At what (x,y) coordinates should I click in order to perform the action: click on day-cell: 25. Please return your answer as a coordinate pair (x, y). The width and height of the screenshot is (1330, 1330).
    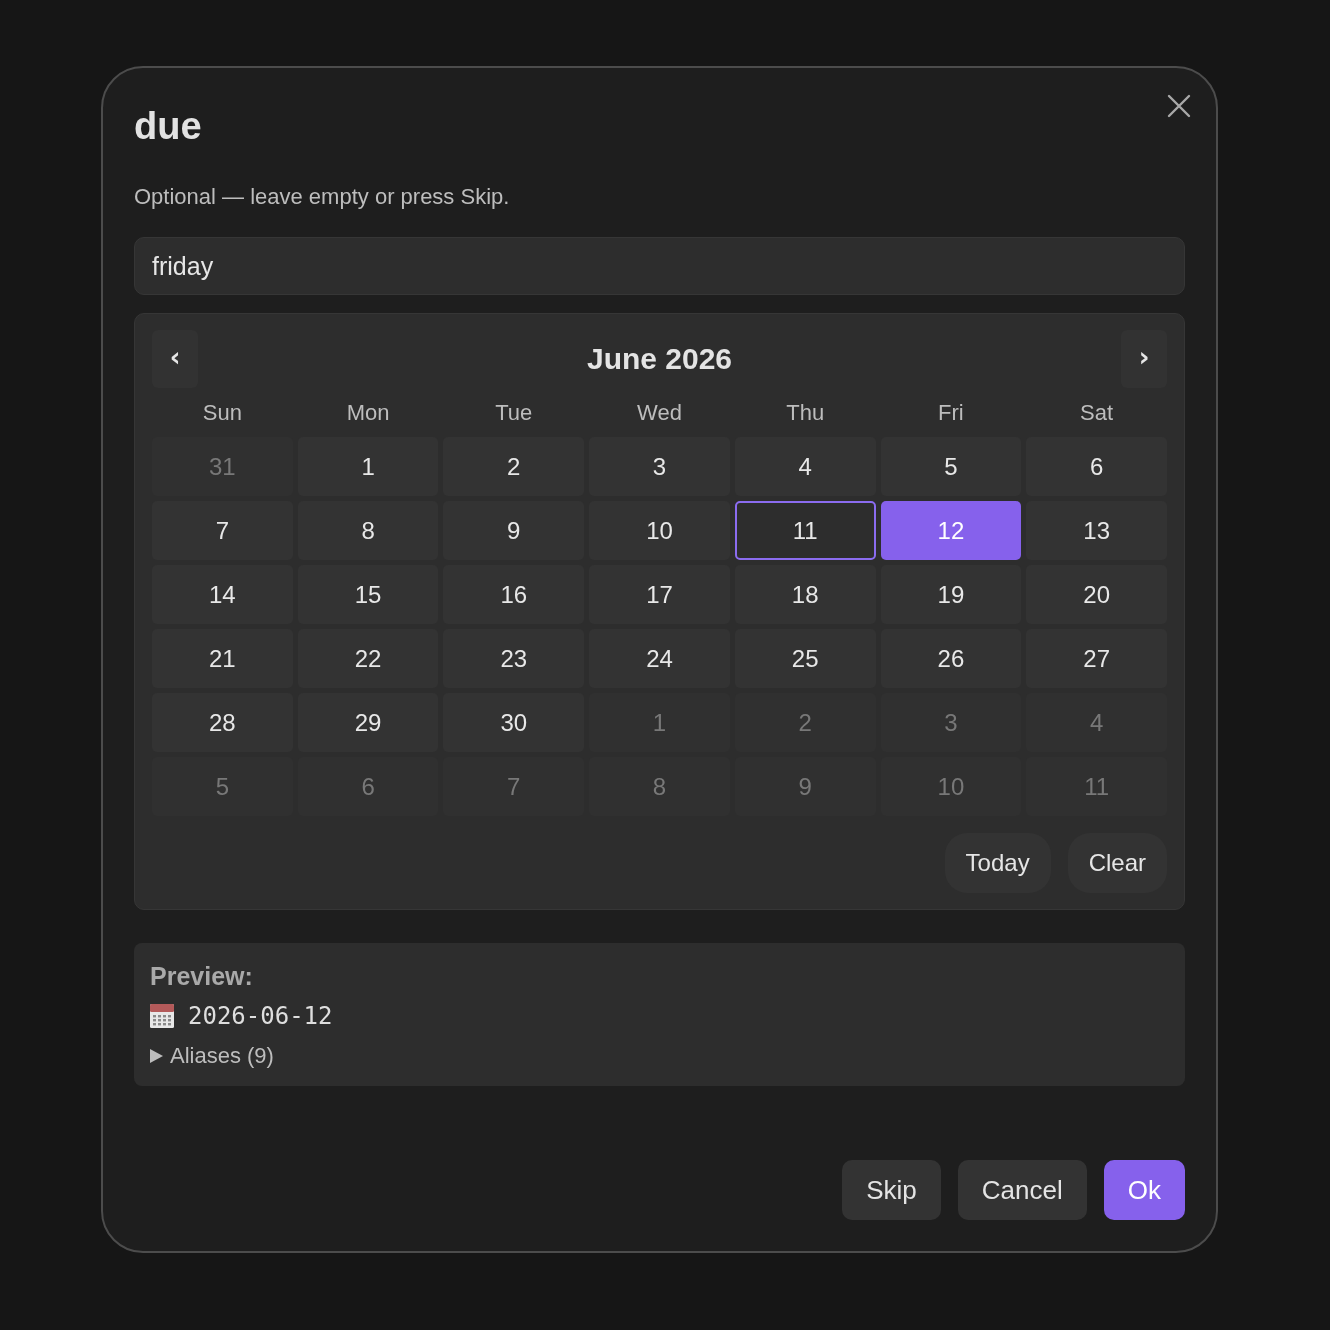
    Looking at the image, I should click on (805, 658).